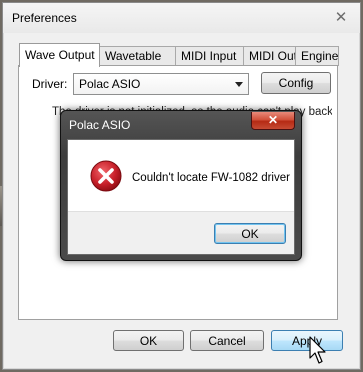  What do you see at coordinates (250, 233) in the screenshot?
I see `dialog-ok-button: OK` at bounding box center [250, 233].